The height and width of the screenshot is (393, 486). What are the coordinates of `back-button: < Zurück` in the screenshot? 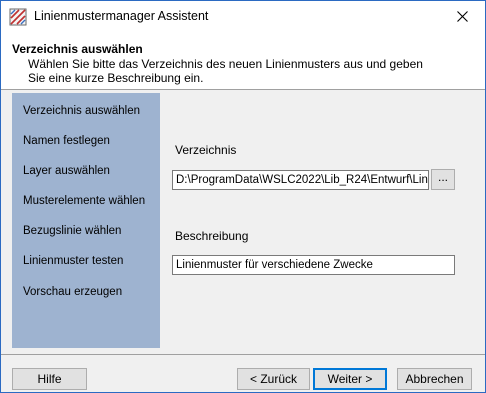 It's located at (273, 379).